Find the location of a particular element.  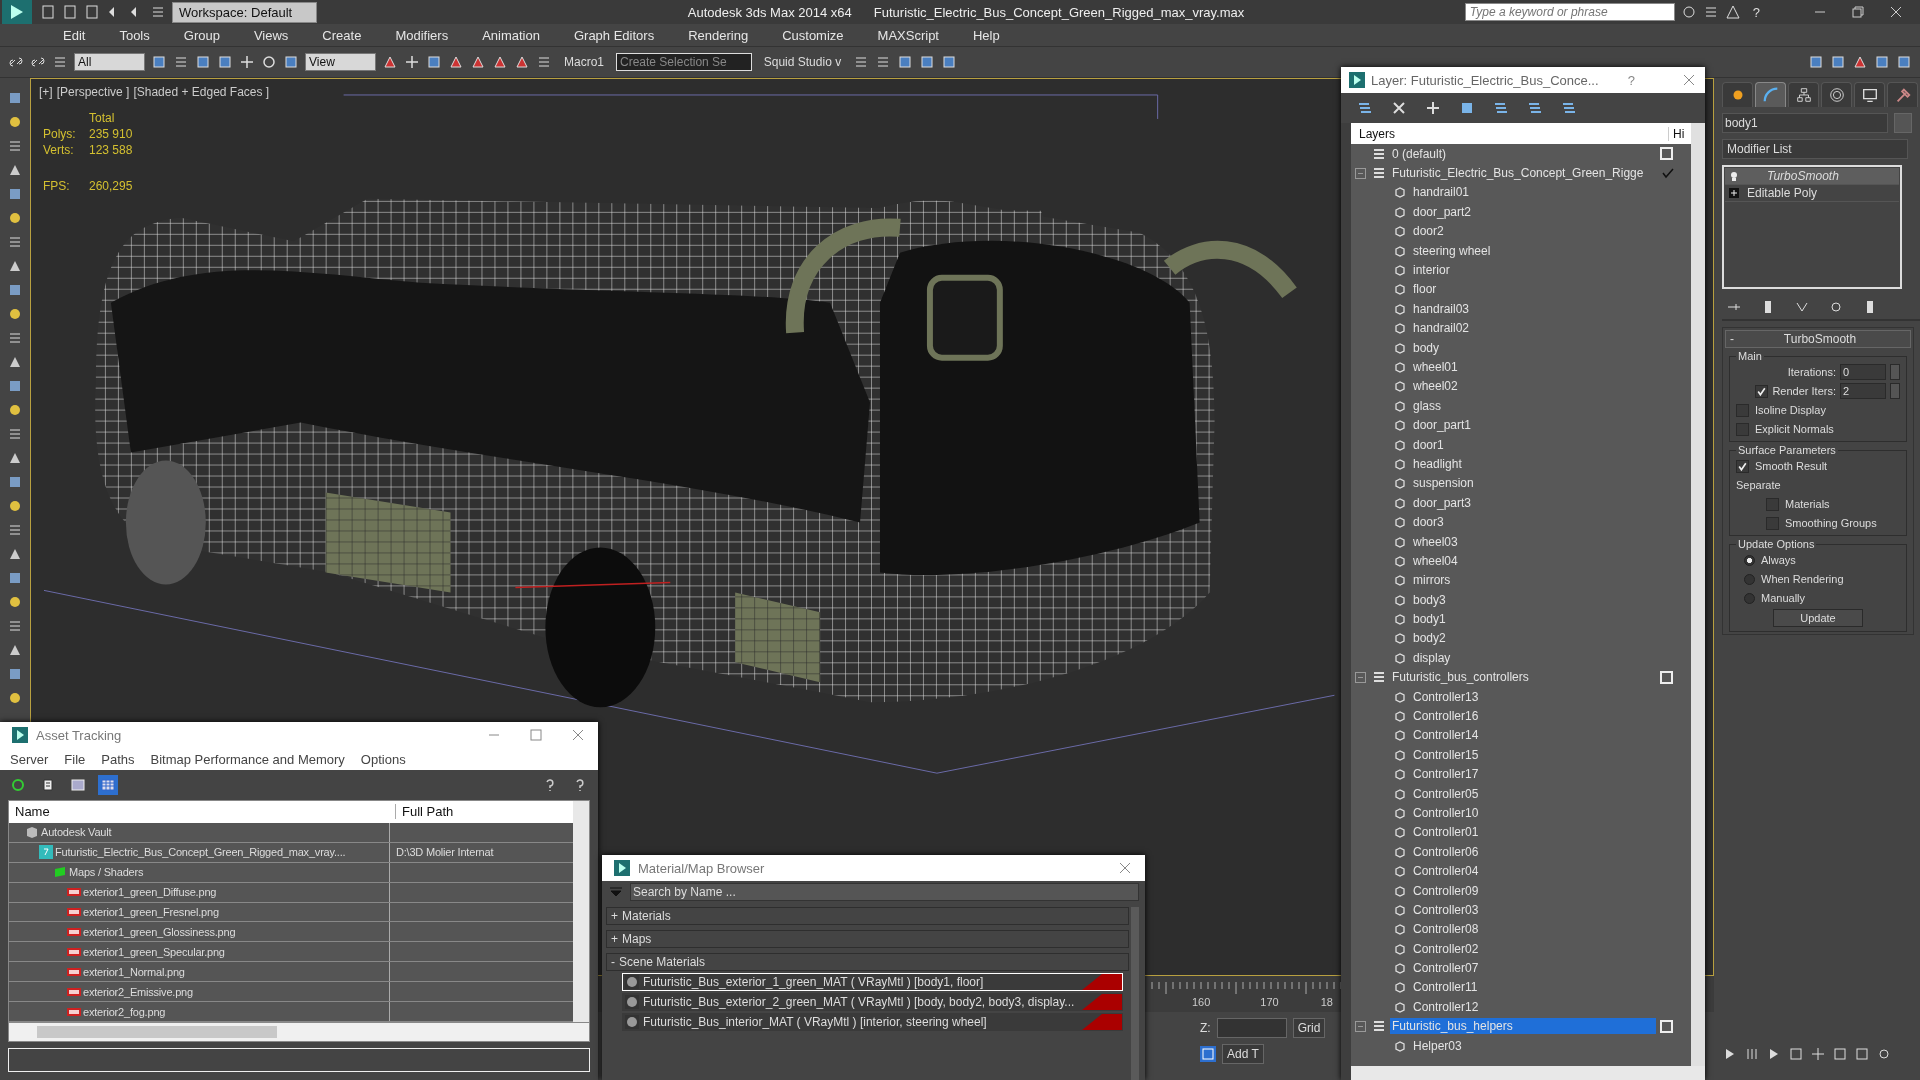

object-name: Controller13 is located at coordinates (1551, 696).